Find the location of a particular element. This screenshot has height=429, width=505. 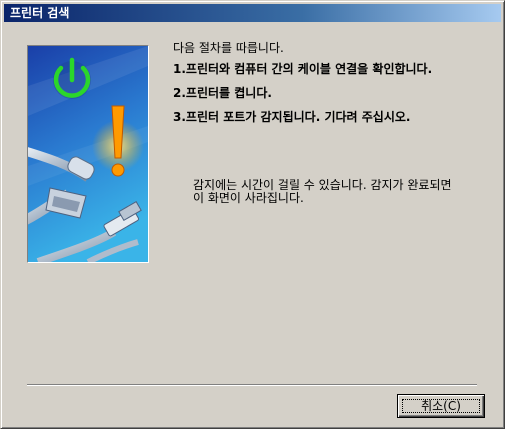

separator-line is located at coordinates (252, 385).